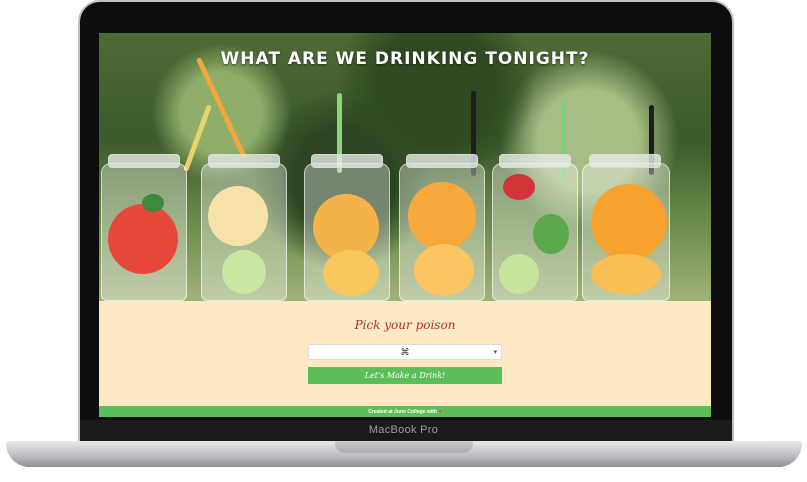  Describe the element at coordinates (404, 447) in the screenshot. I see `laptop-notch` at that location.